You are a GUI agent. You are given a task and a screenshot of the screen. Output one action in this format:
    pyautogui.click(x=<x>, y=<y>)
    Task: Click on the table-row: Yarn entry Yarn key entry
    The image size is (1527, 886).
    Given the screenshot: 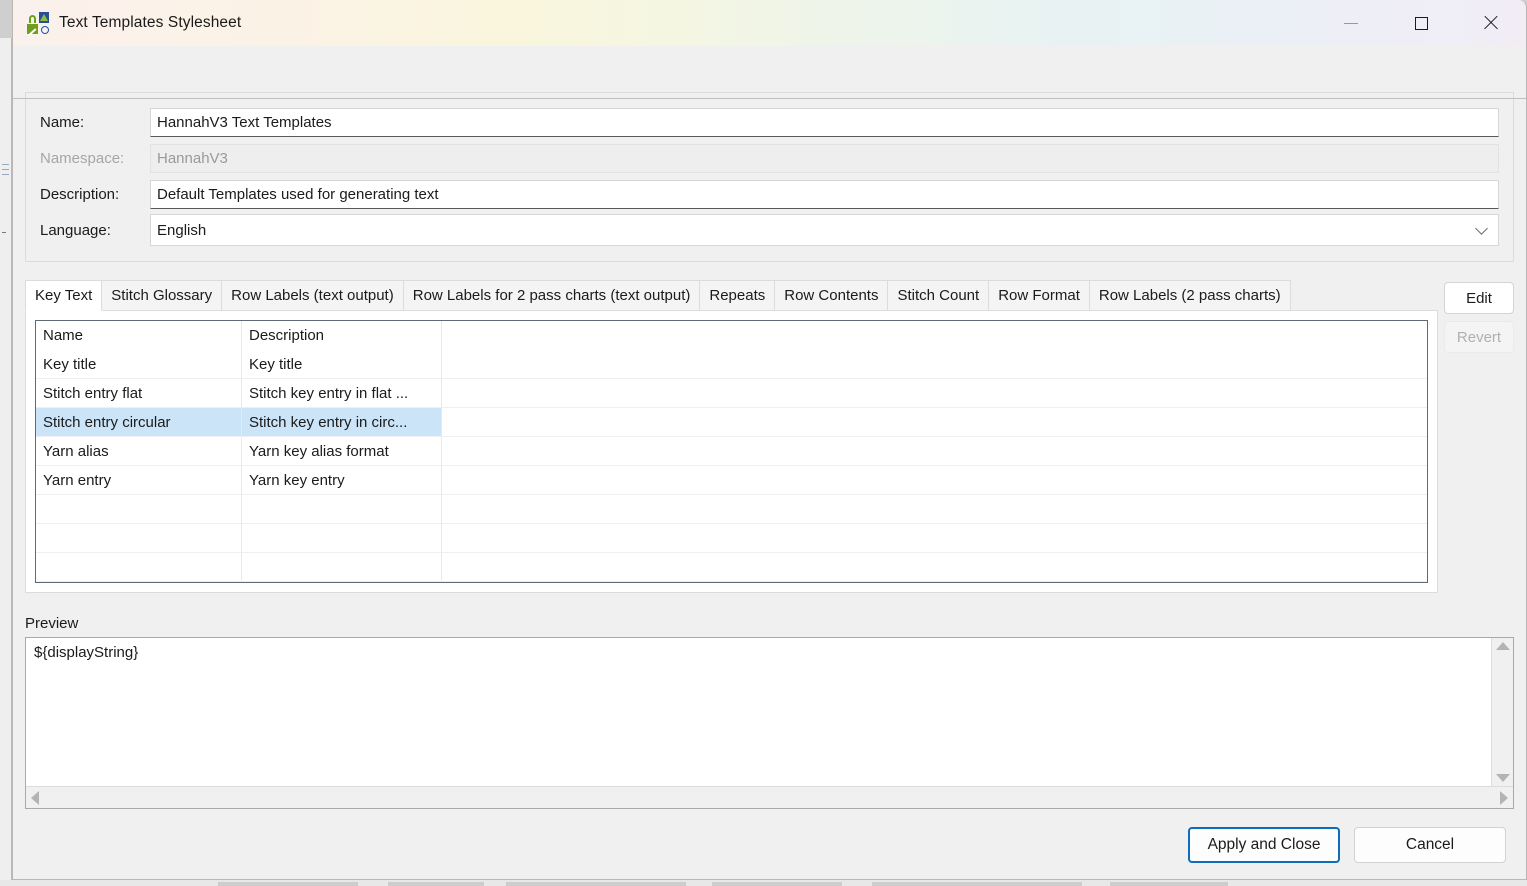 What is the action you would take?
    pyautogui.click(x=731, y=480)
    